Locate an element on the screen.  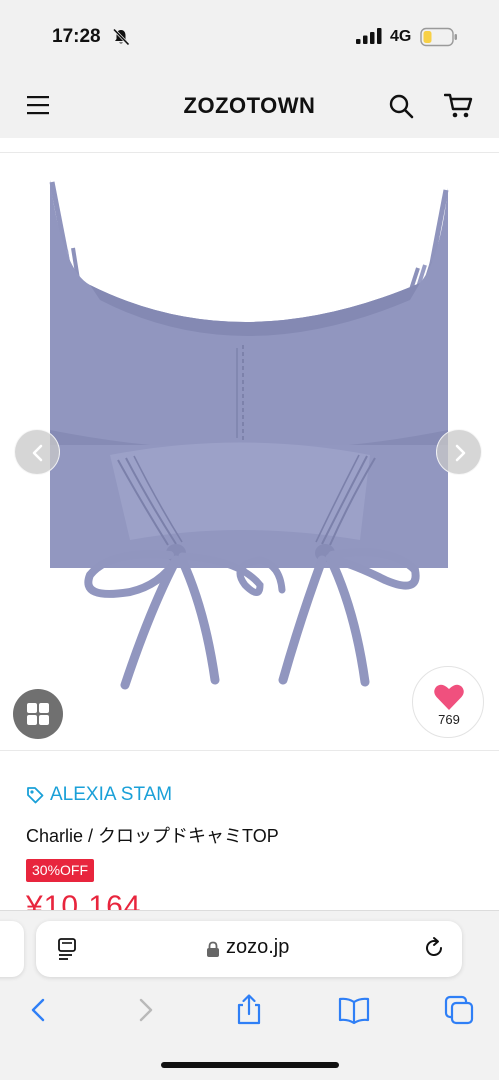
back-button is located at coordinates (41, 1010).